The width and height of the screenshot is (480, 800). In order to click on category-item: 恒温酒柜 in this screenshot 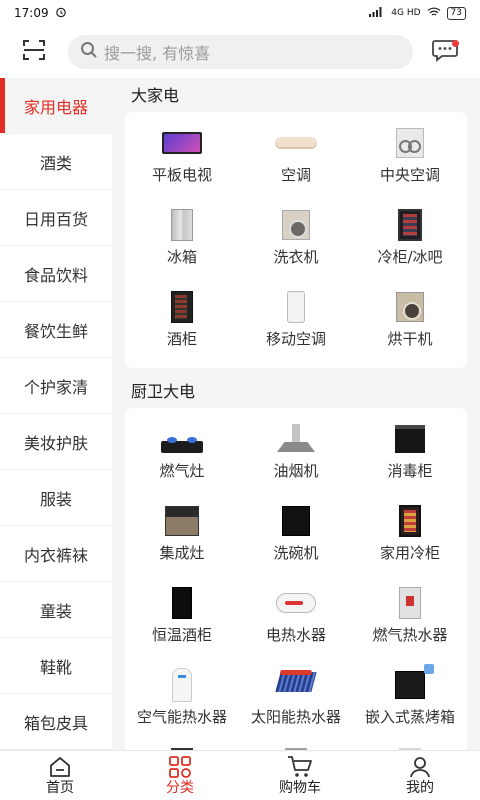, I will do `click(182, 617)`.